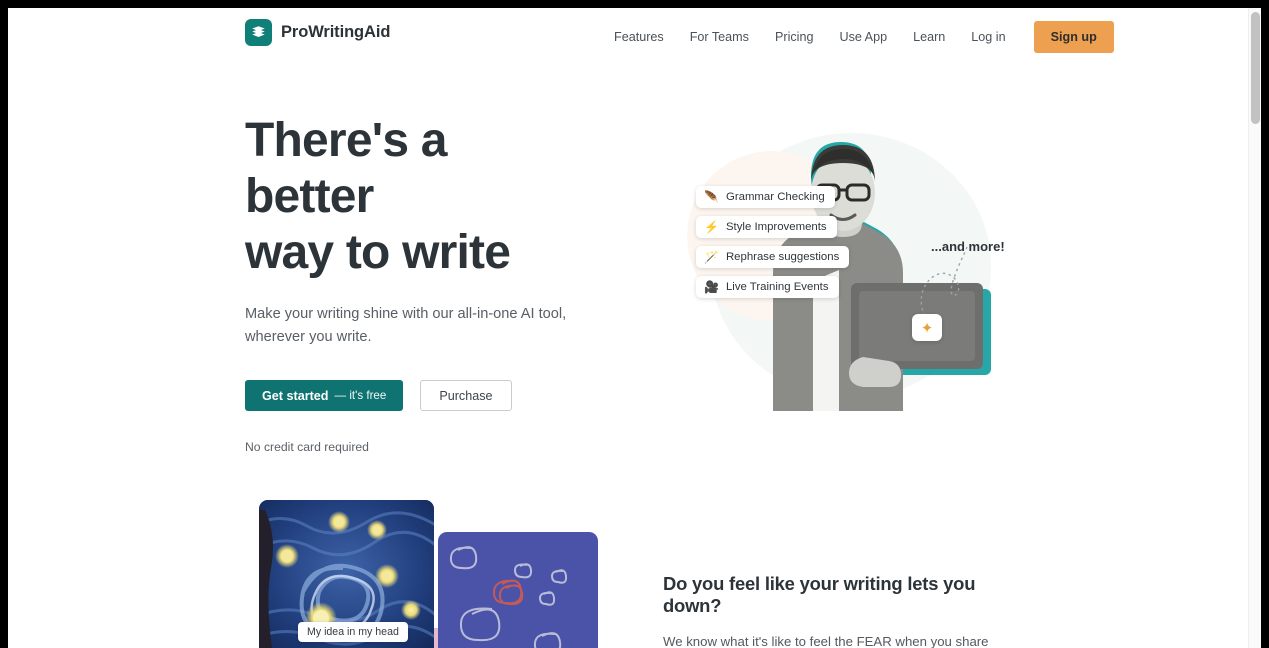 The width and height of the screenshot is (1269, 648). What do you see at coordinates (508, 597) in the screenshot?
I see `scribble-marks` at bounding box center [508, 597].